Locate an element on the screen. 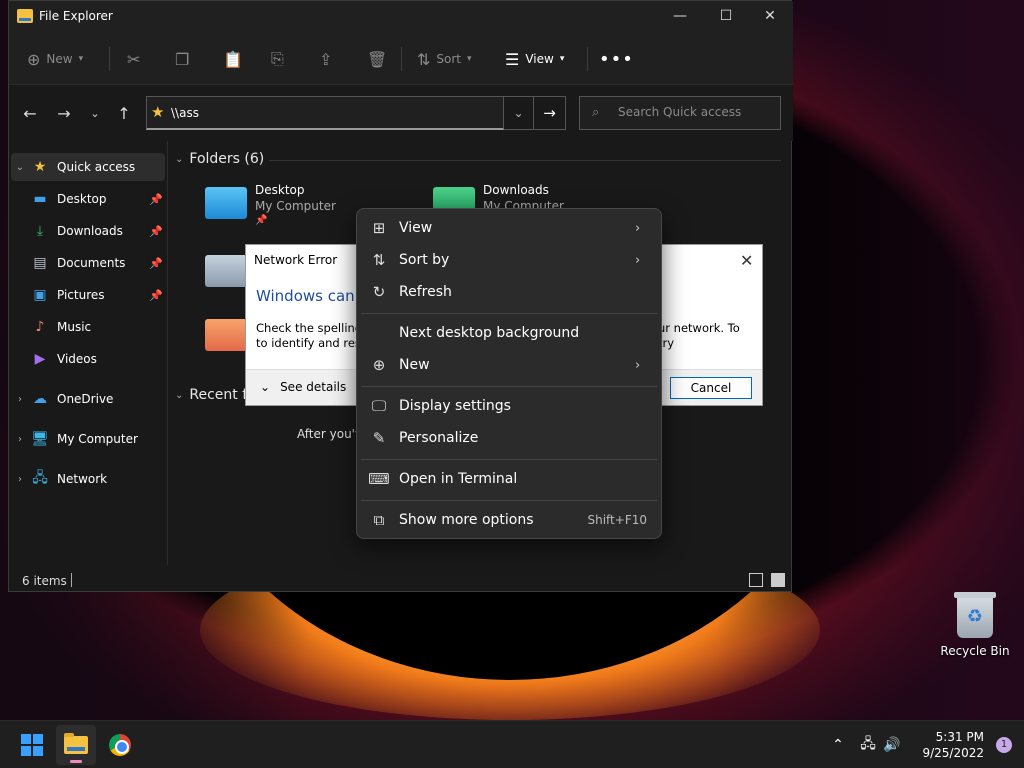  recent-locations-chevron-icon: ⌄ is located at coordinates (95, 114).